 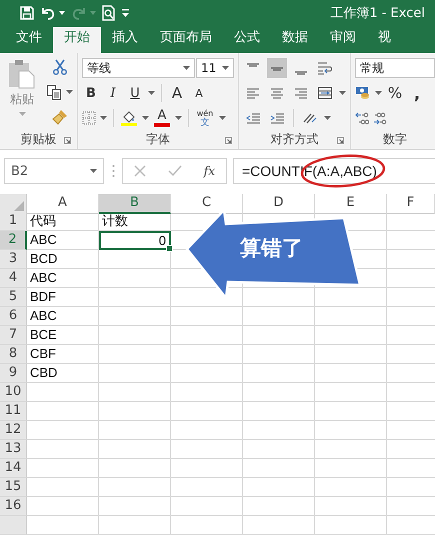 What do you see at coordinates (207, 204) in the screenshot?
I see `column-header: C` at bounding box center [207, 204].